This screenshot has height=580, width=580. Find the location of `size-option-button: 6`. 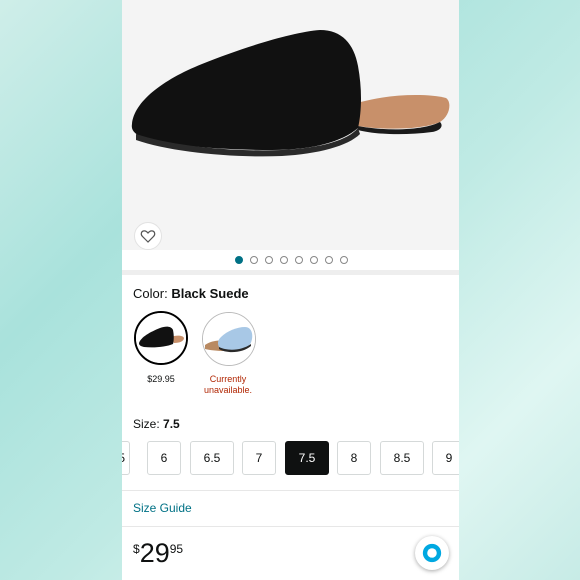

size-option-button: 6 is located at coordinates (164, 458).